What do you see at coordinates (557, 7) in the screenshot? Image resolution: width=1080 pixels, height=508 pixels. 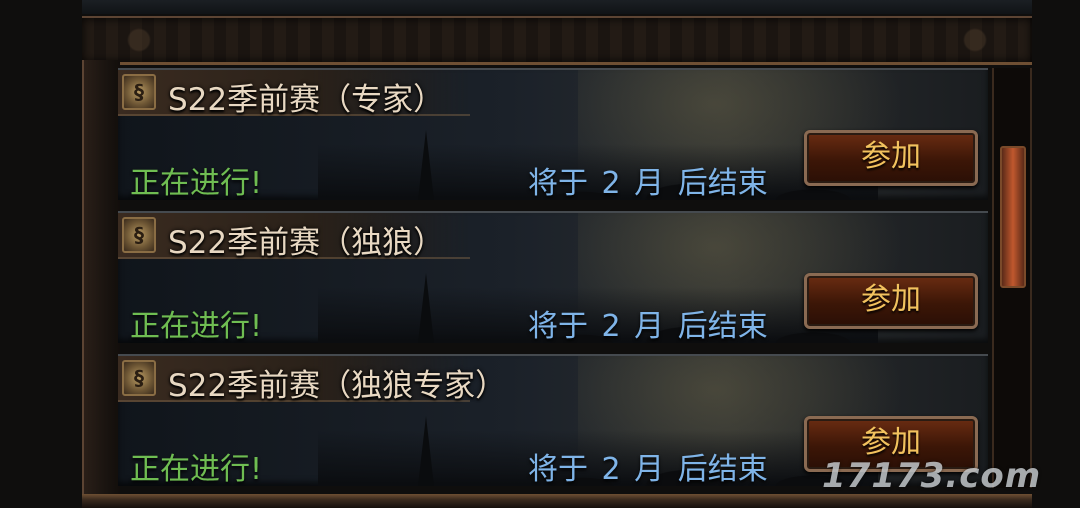 I see `top-bar` at bounding box center [557, 7].